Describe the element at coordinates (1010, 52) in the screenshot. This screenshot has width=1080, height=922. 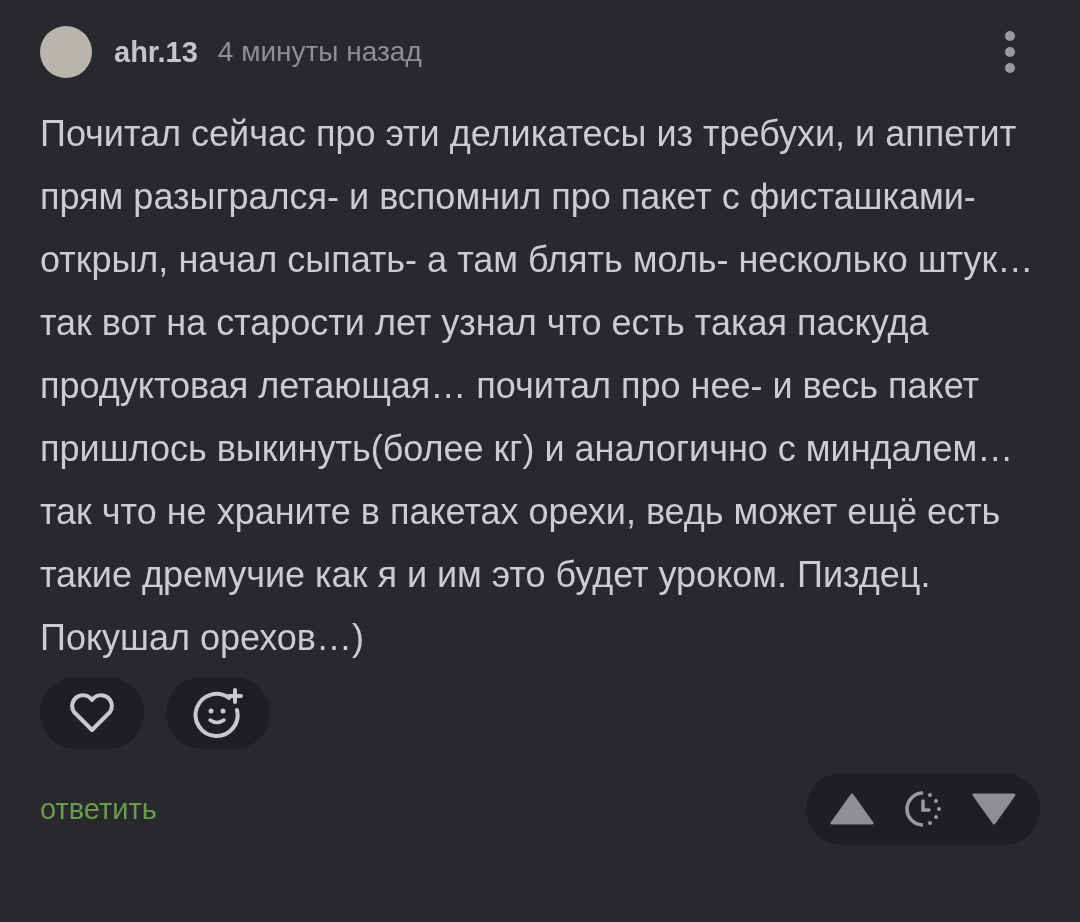
I see `more-options-icon` at that location.